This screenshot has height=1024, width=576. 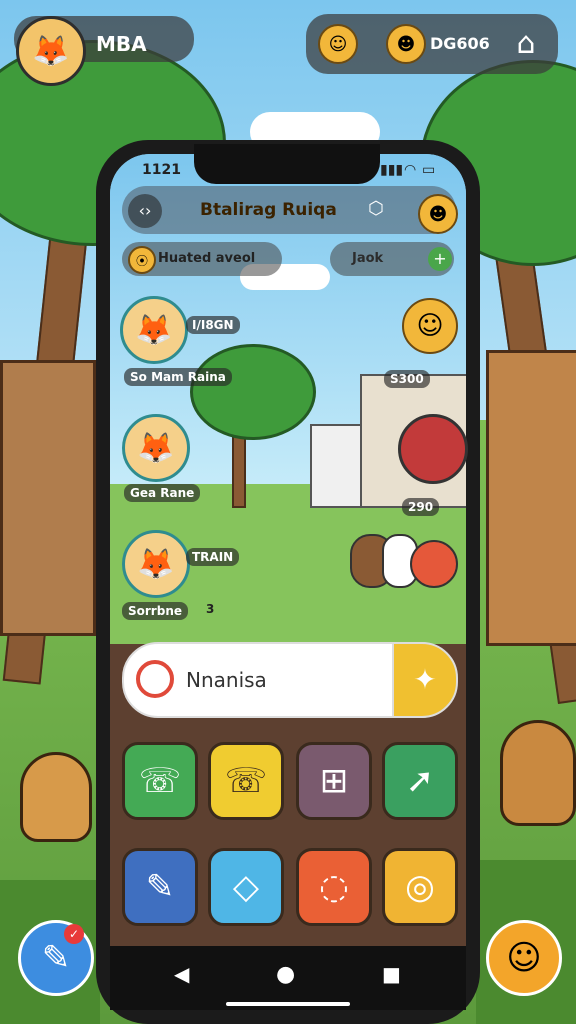 What do you see at coordinates (531, 498) in the screenshot?
I see `house-right` at bounding box center [531, 498].